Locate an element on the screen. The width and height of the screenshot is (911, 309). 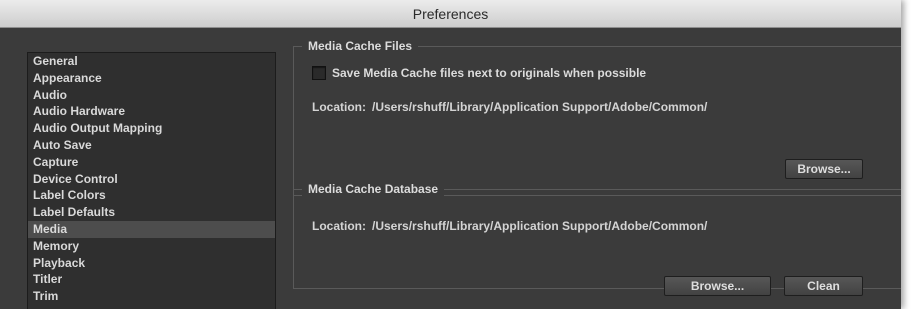
sidebar-item-trim: Trim is located at coordinates (151, 296).